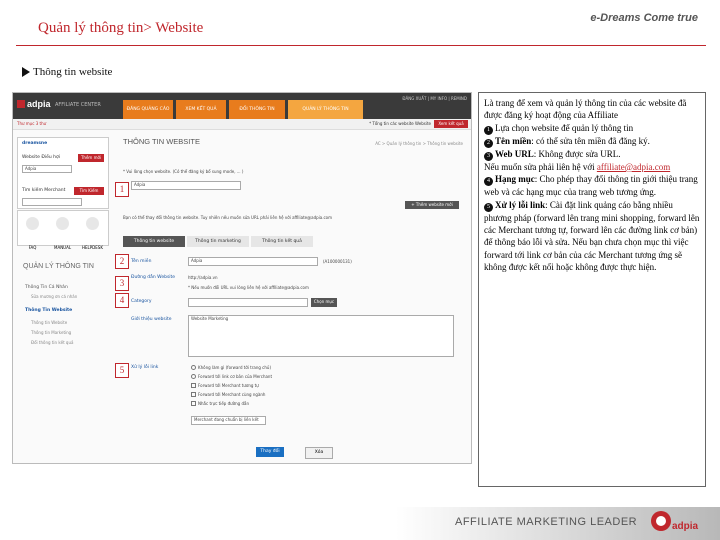  What do you see at coordinates (32, 123) in the screenshot?
I see `sub-left-text: Thư mục 3 thư` at bounding box center [32, 123].